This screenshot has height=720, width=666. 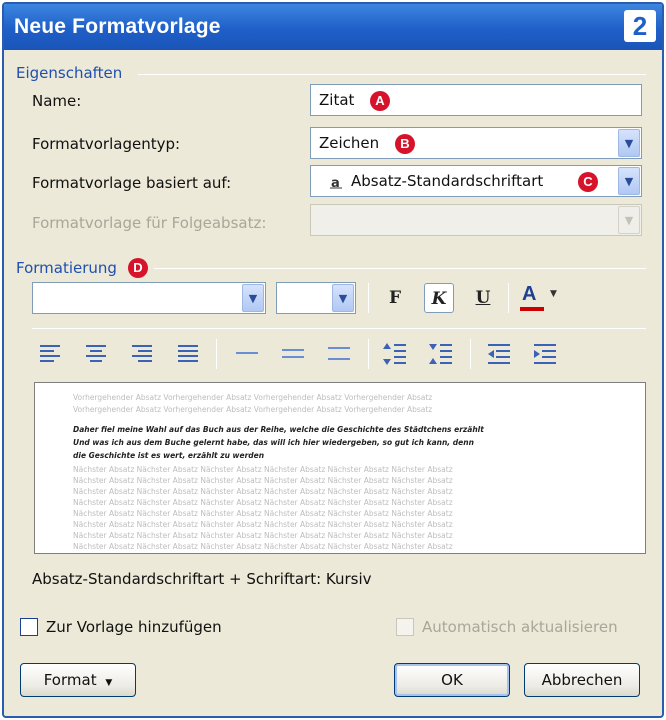 I want to click on decrease-indent-icon, so click(x=499, y=354).